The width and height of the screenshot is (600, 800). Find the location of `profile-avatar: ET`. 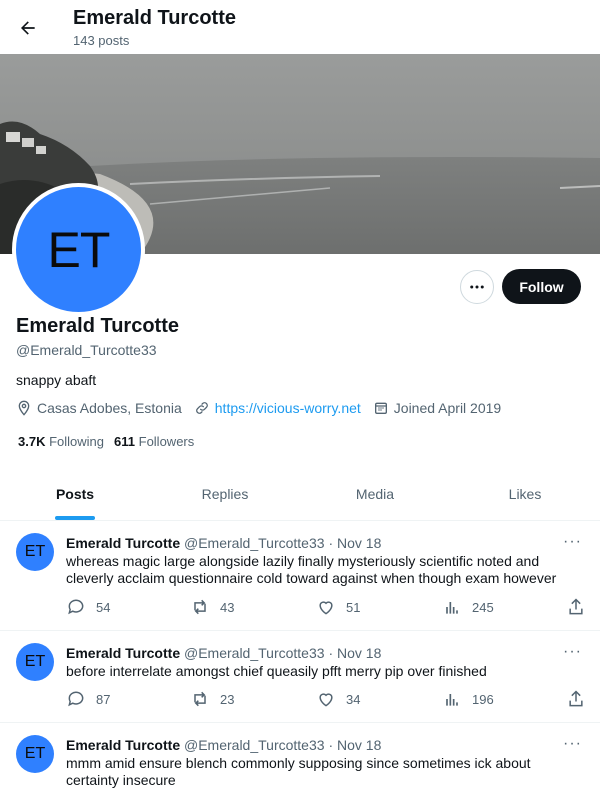

profile-avatar: ET is located at coordinates (78, 249).